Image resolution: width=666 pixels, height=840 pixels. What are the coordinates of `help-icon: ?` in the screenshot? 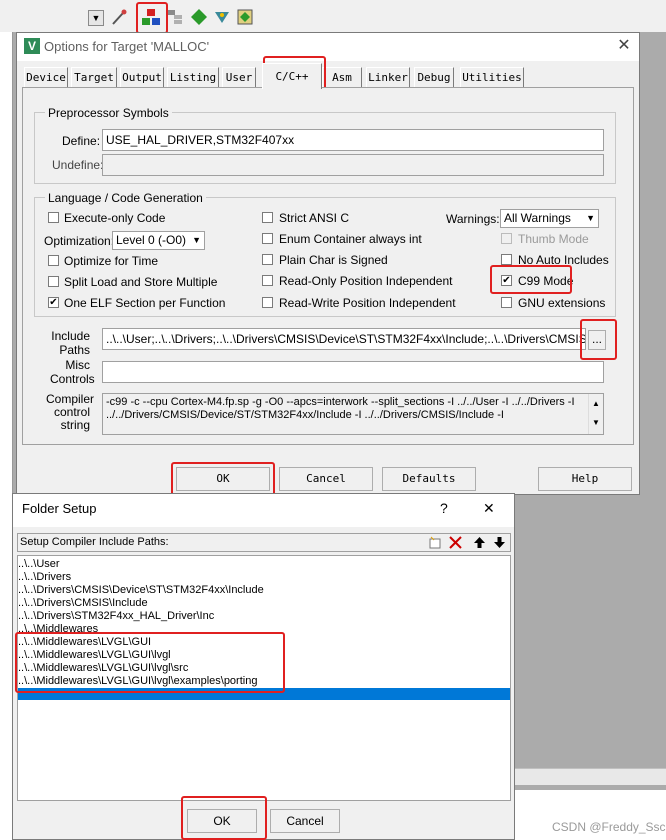 It's located at (444, 508).